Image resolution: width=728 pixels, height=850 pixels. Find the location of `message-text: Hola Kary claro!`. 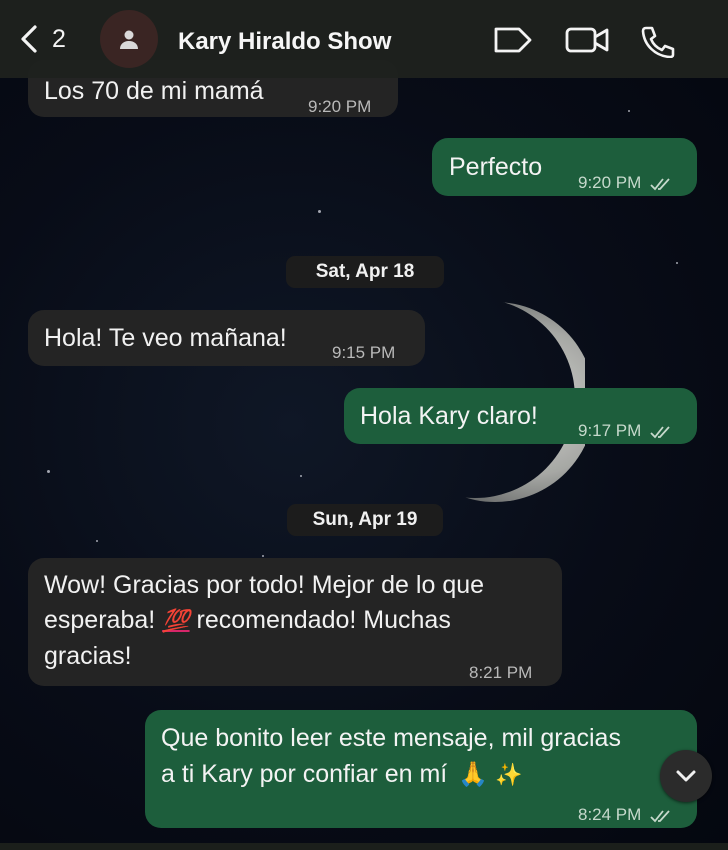

message-text: Hola Kary claro! is located at coordinates (449, 416).